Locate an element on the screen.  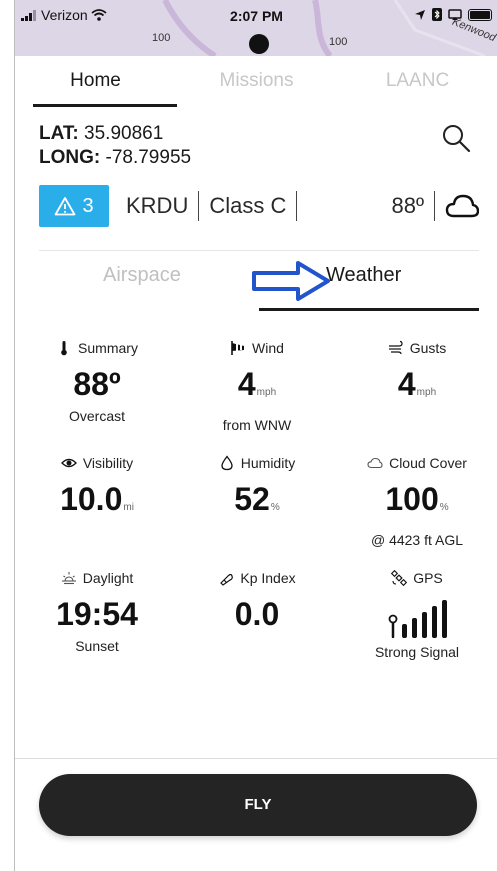
weather-kp-index: Kp Index 0.0 is located at coordinates (257, 600).